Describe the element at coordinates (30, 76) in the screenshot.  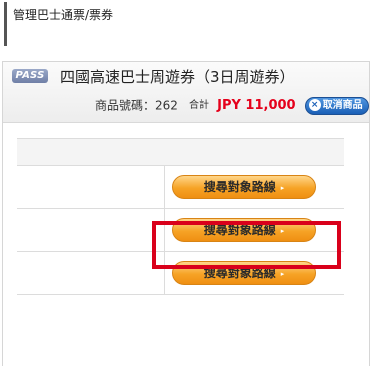
I see `pass-badge: PASS` at that location.